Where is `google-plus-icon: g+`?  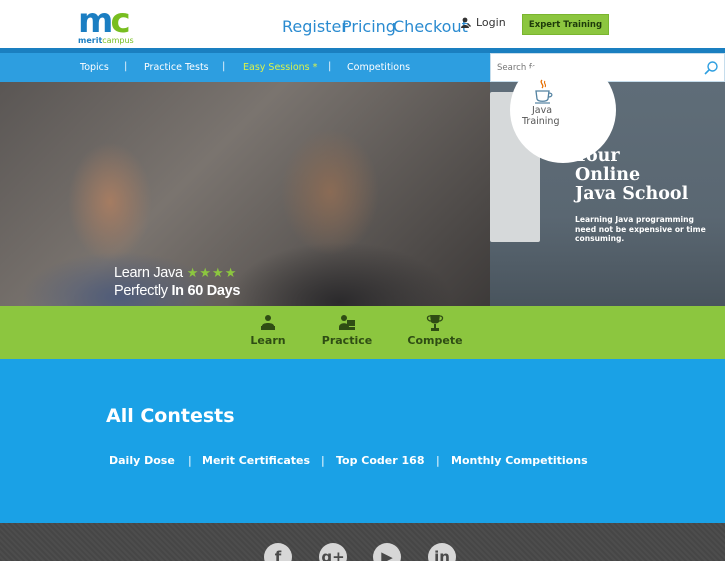 google-plus-icon: g+ is located at coordinates (333, 552).